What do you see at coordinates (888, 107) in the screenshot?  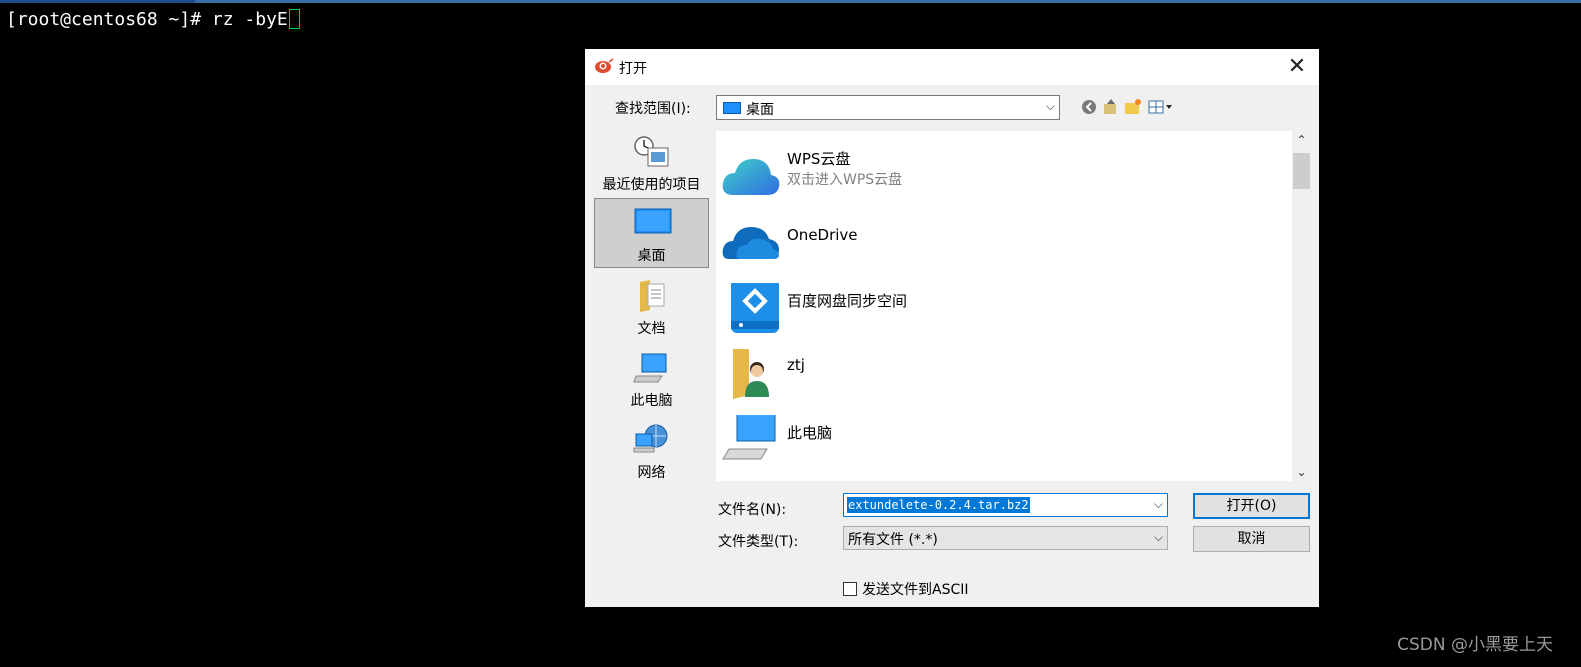 I see `look-in-dropdown: 桌面 ⌵` at bounding box center [888, 107].